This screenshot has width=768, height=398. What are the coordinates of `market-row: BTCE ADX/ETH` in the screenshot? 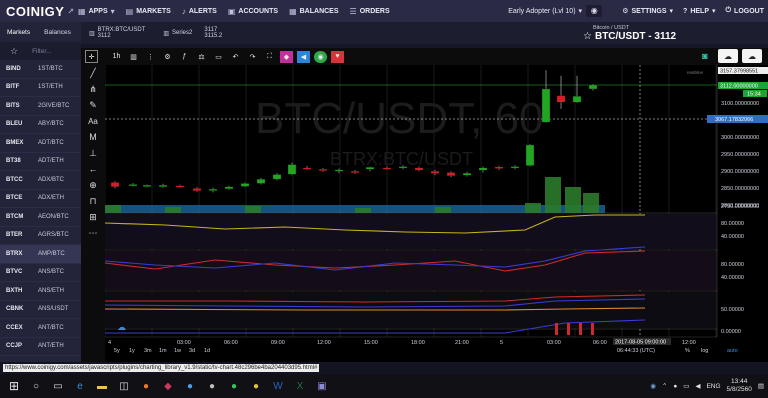 It's located at (40, 199).